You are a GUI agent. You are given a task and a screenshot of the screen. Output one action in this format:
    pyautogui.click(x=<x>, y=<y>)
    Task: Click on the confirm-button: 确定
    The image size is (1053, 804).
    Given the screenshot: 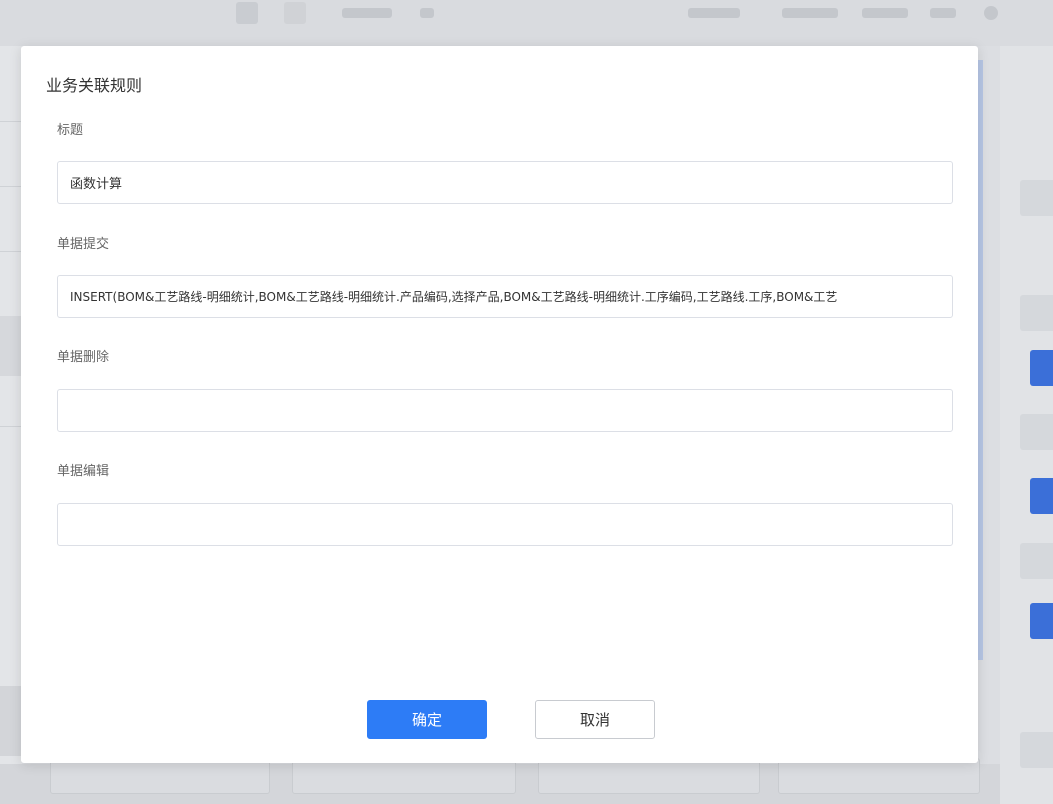 What is the action you would take?
    pyautogui.click(x=427, y=719)
    